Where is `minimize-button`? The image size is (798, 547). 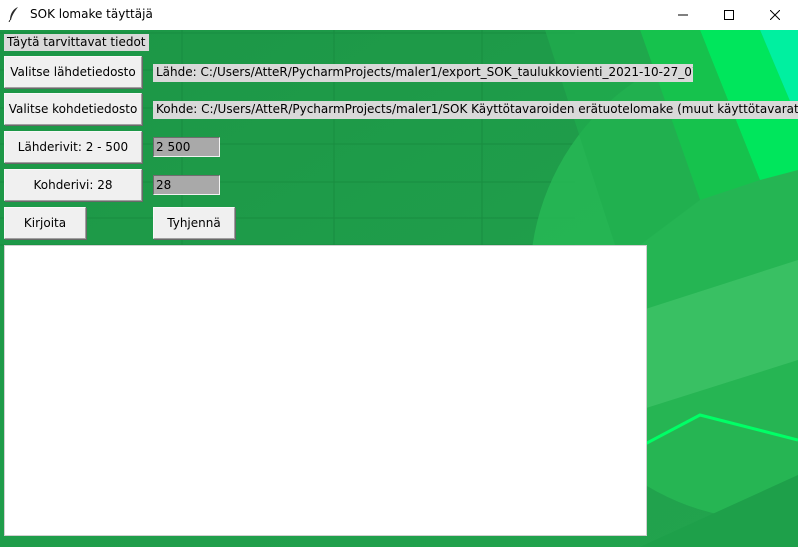
minimize-button is located at coordinates (683, 15).